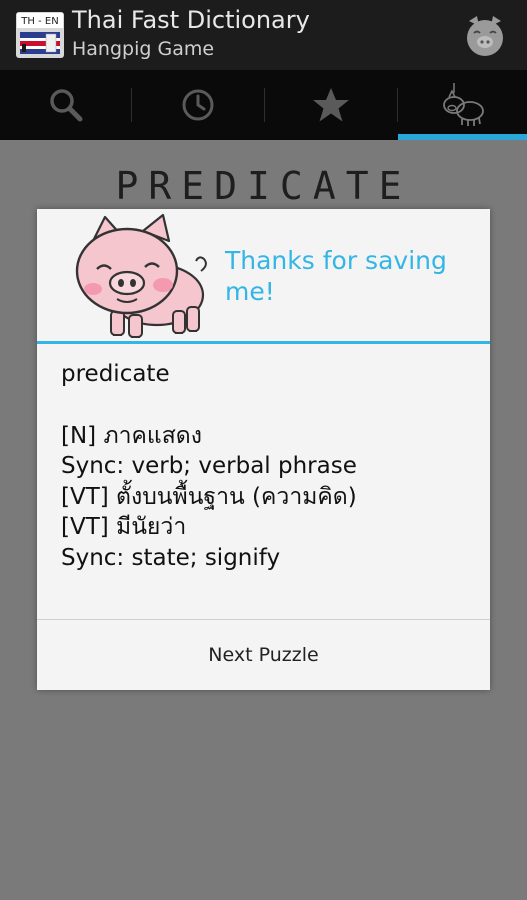 The image size is (527, 900). Describe the element at coordinates (143, 49) in the screenshot. I see `app-subtitle: Hangpig Game` at that location.